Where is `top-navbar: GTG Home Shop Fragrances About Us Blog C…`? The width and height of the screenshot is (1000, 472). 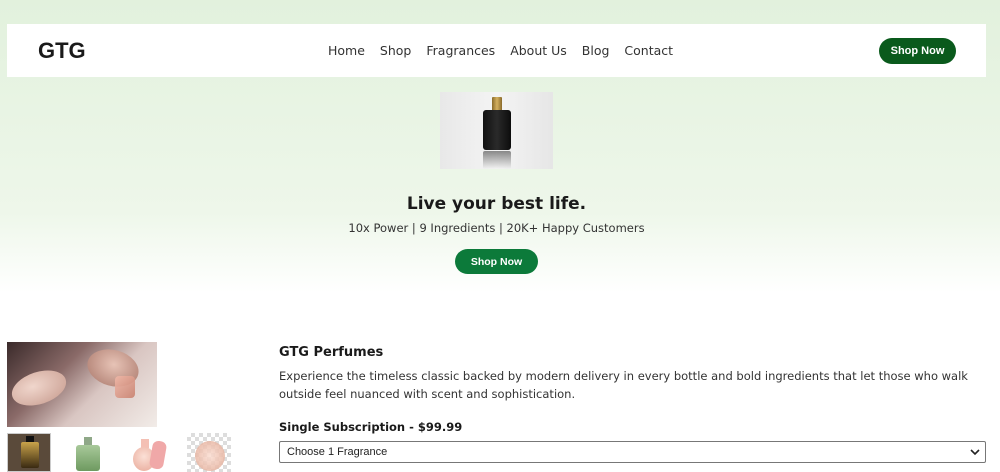
top-navbar: GTG Home Shop Fragrances About Us Blog C… is located at coordinates (496, 50).